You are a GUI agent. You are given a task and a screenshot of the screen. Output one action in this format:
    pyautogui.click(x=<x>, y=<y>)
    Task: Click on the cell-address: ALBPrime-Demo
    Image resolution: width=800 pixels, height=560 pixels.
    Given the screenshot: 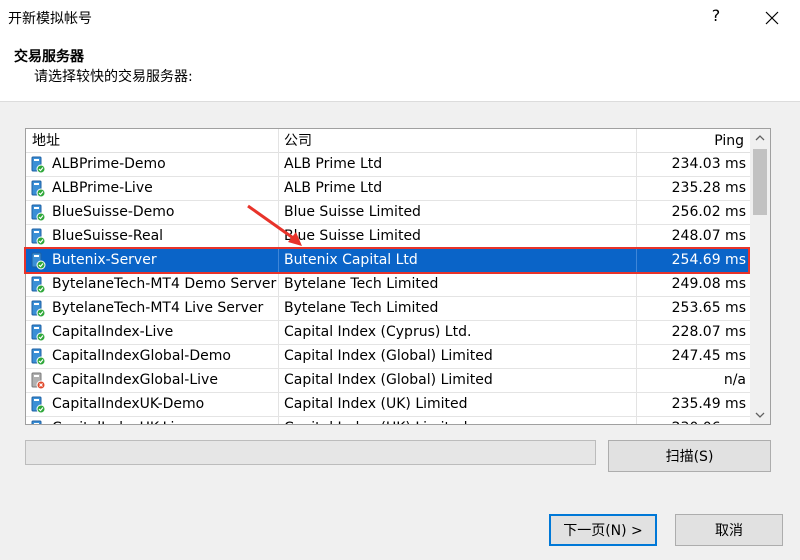 What is the action you would take?
    pyautogui.click(x=109, y=164)
    